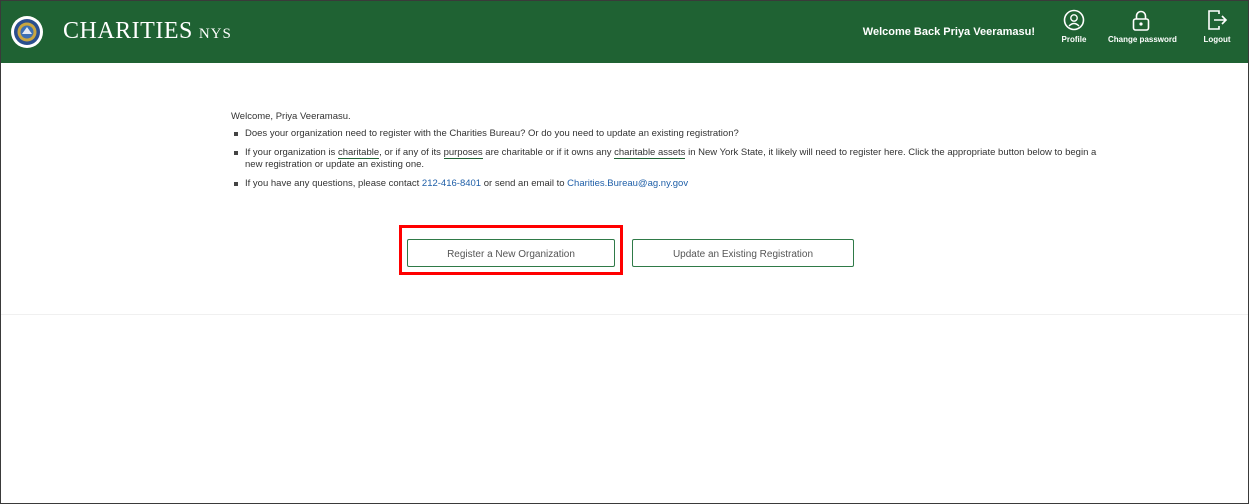 The image size is (1249, 504). What do you see at coordinates (1218, 20) in the screenshot?
I see `logout-icon` at bounding box center [1218, 20].